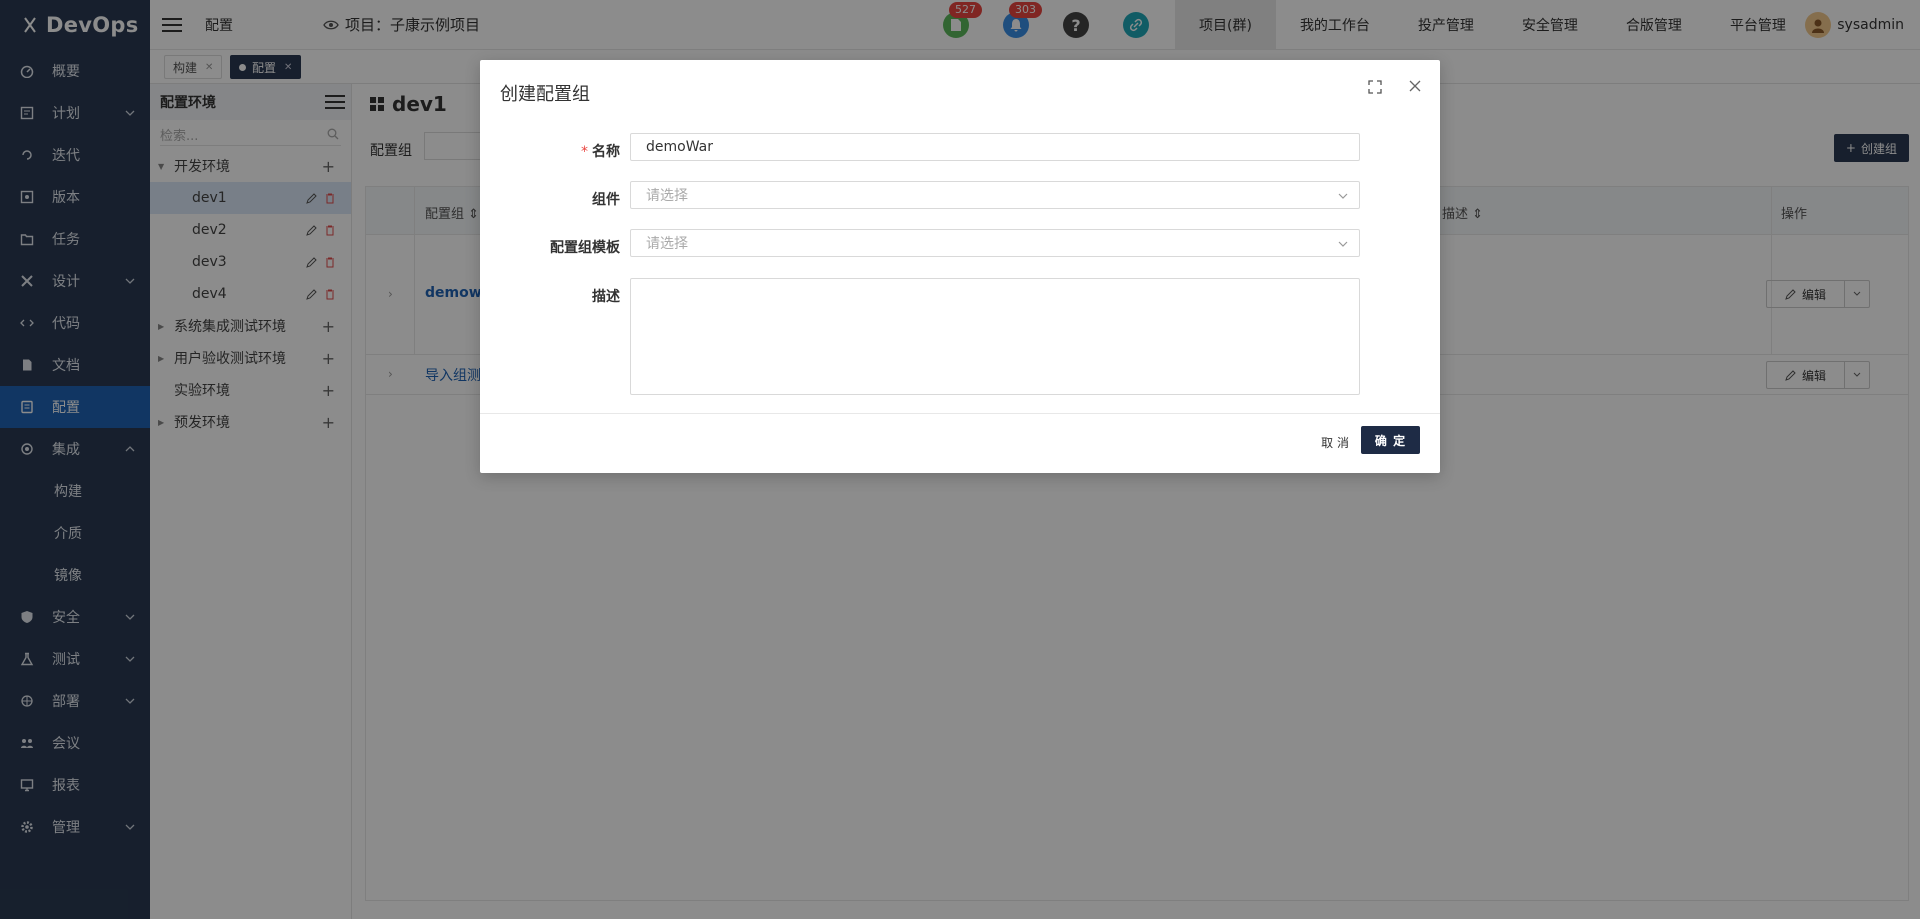 The width and height of the screenshot is (1920, 919). Describe the element at coordinates (995, 147) in the screenshot. I see `name-input: demoWar` at that location.